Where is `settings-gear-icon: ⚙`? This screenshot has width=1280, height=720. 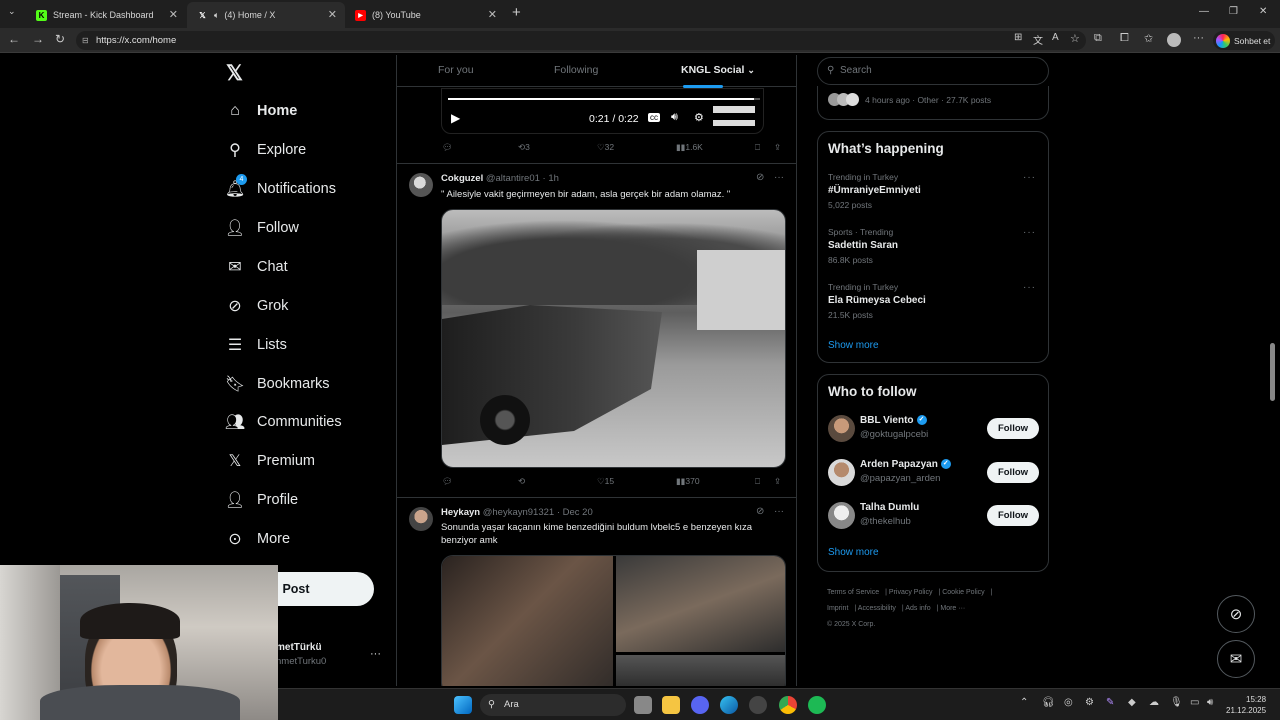
settings-gear-icon: ⚙ is located at coordinates (699, 117).